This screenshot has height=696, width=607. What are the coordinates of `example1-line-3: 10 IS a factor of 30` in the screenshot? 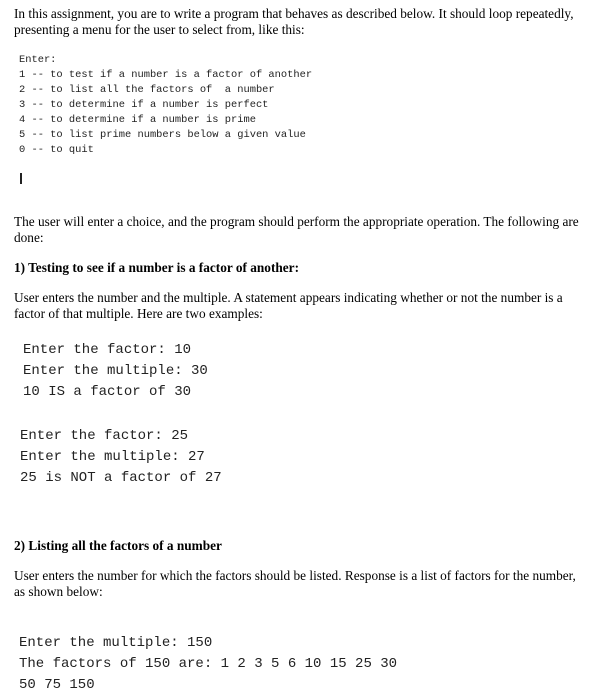 It's located at (107, 392).